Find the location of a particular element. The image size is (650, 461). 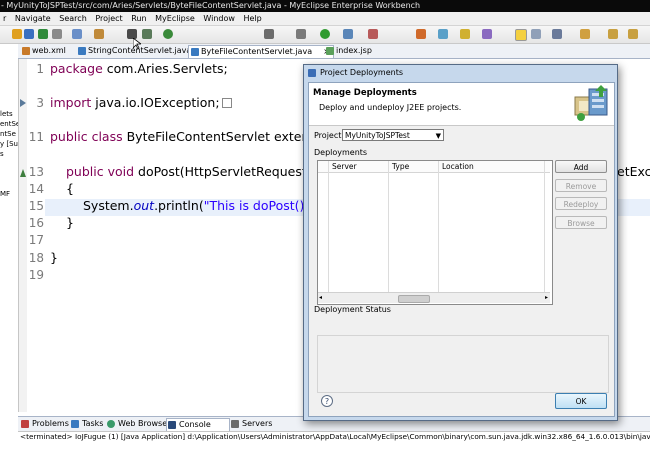

tab-tasks: Tasks is located at coordinates (86, 424).